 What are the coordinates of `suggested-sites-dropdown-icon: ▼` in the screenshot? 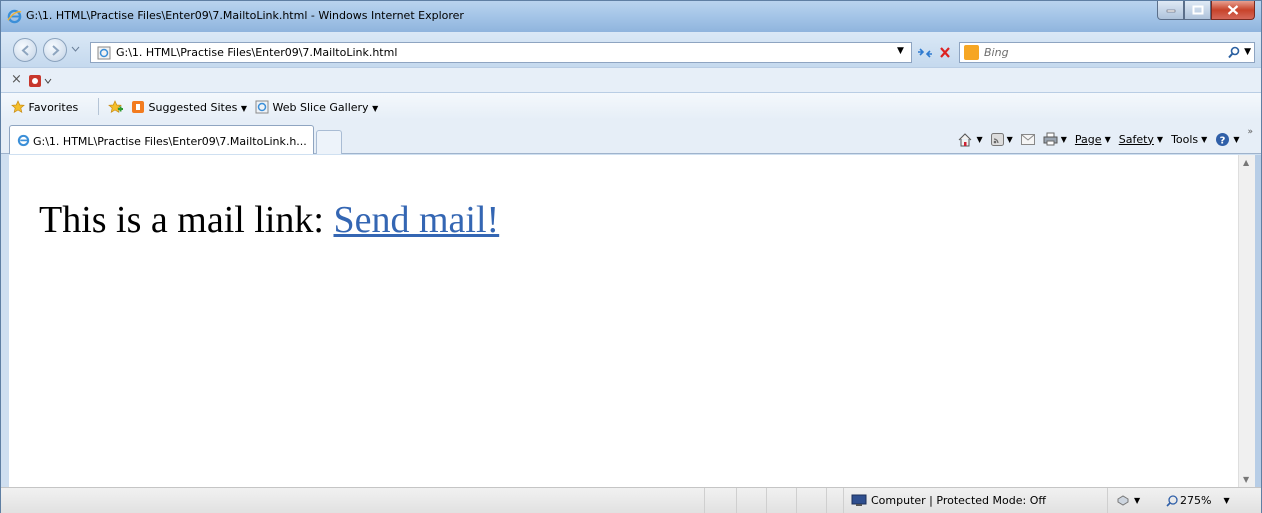 It's located at (243, 108).